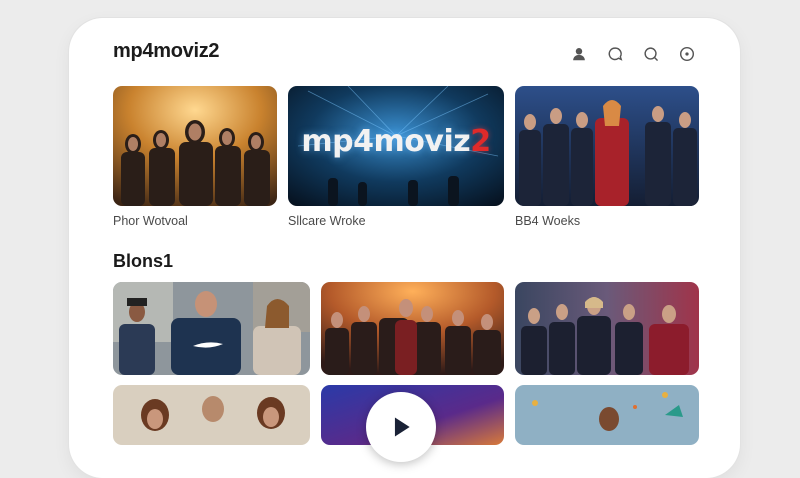  What do you see at coordinates (687, 54) in the screenshot?
I see `add-icon` at bounding box center [687, 54].